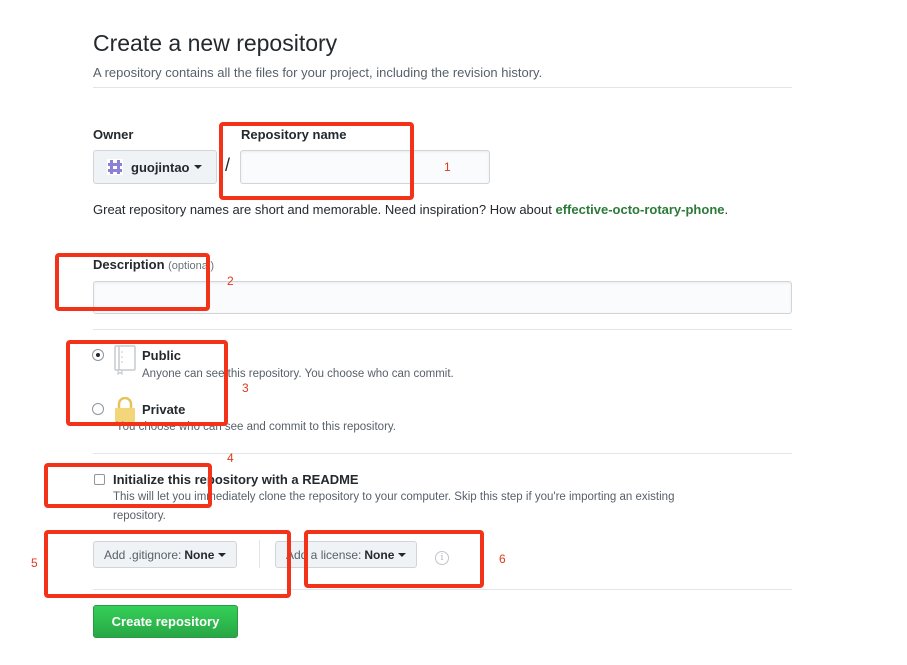 Image resolution: width=907 pixels, height=665 pixels. Describe the element at coordinates (197, 167) in the screenshot. I see `chevron-down-icon` at that location.